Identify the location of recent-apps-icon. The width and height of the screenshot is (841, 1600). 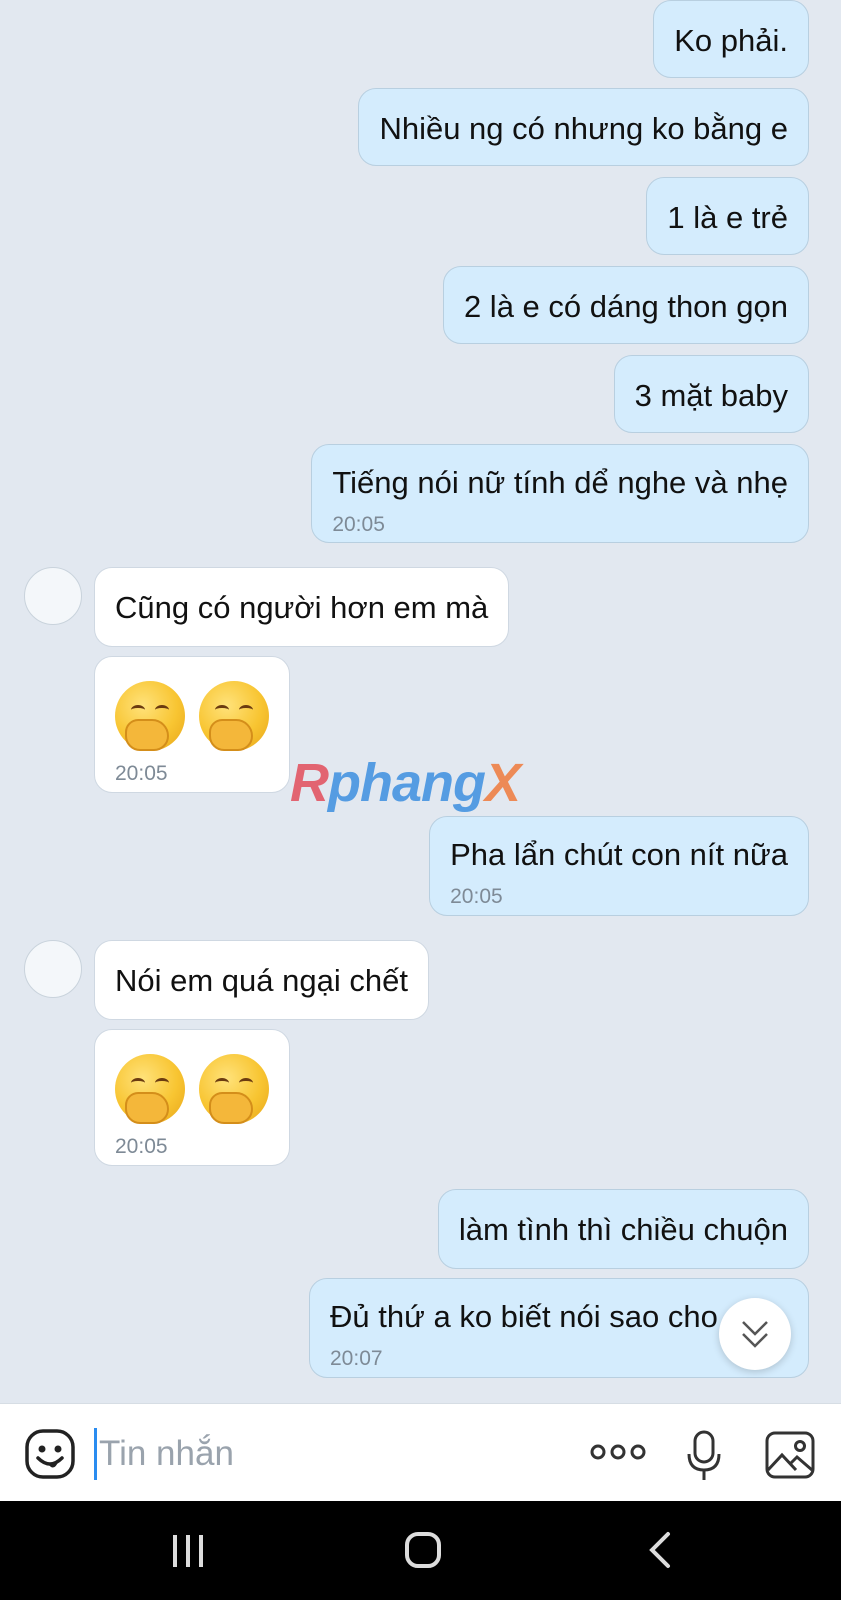
(188, 1551).